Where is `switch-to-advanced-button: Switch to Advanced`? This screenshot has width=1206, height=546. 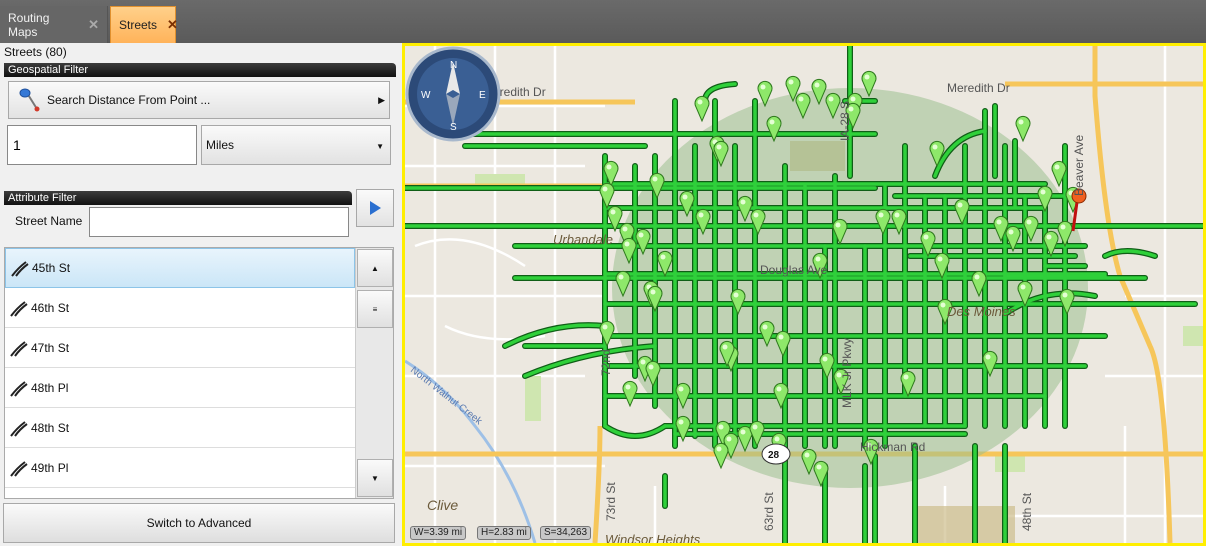
switch-to-advanced-button: Switch to Advanced is located at coordinates (199, 523).